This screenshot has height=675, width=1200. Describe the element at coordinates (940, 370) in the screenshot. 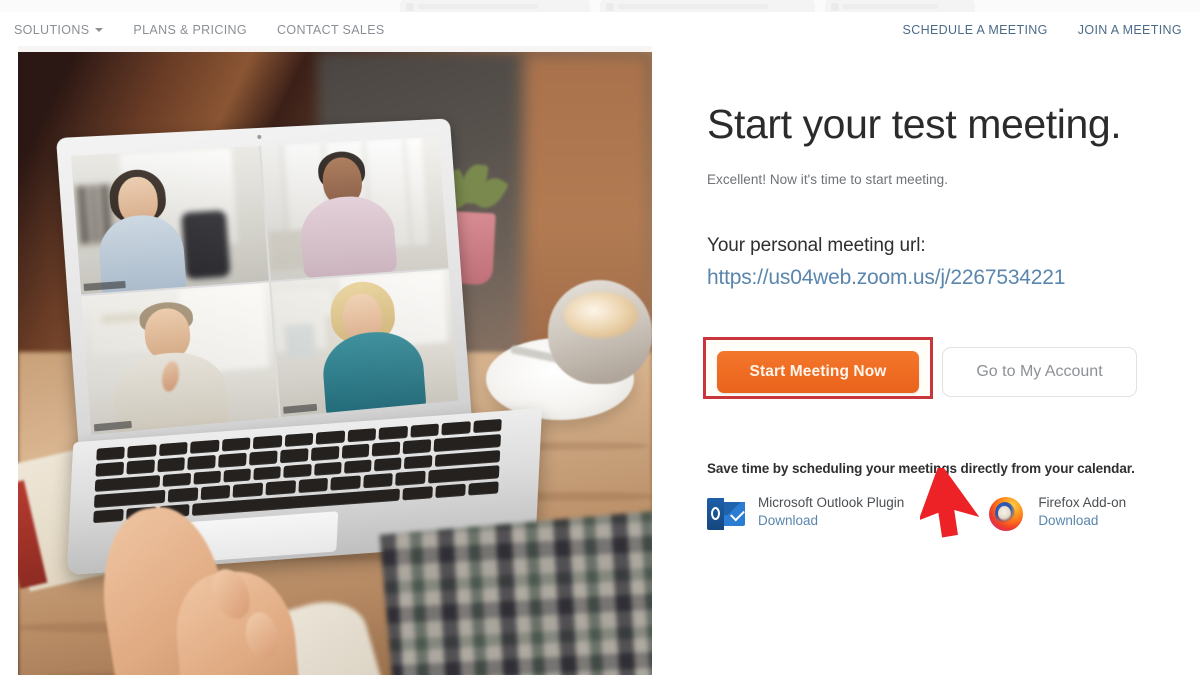

I see `action-button-row: Start Meeting Now Go to My Account` at that location.